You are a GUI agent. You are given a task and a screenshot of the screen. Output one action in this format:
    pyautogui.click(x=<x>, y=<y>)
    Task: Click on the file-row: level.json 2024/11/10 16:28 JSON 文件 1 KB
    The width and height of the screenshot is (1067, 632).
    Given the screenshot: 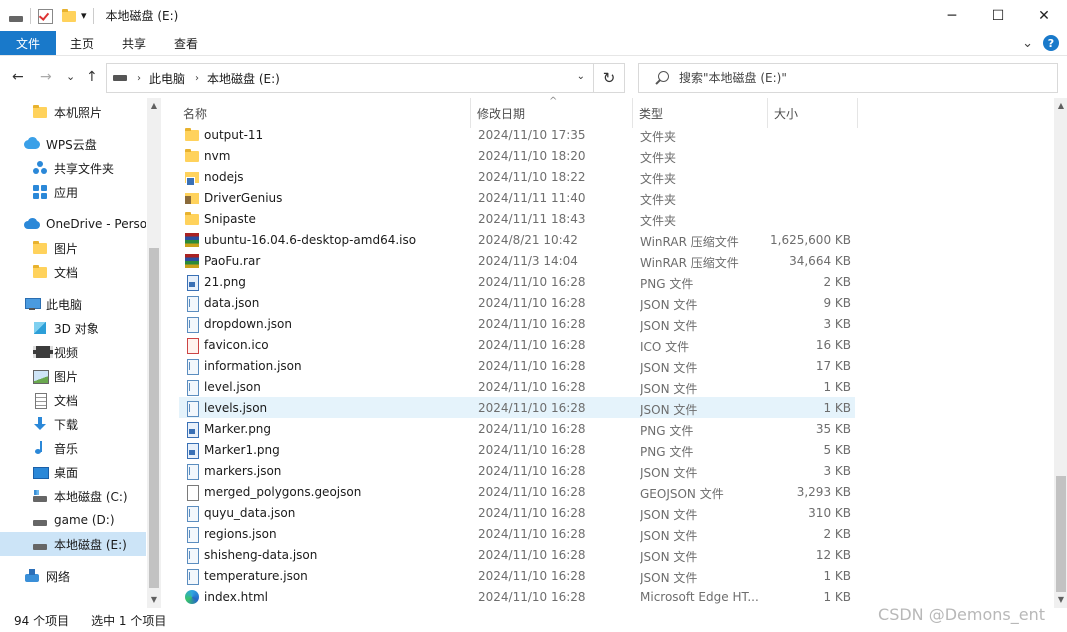 What is the action you would take?
    pyautogui.click(x=517, y=386)
    